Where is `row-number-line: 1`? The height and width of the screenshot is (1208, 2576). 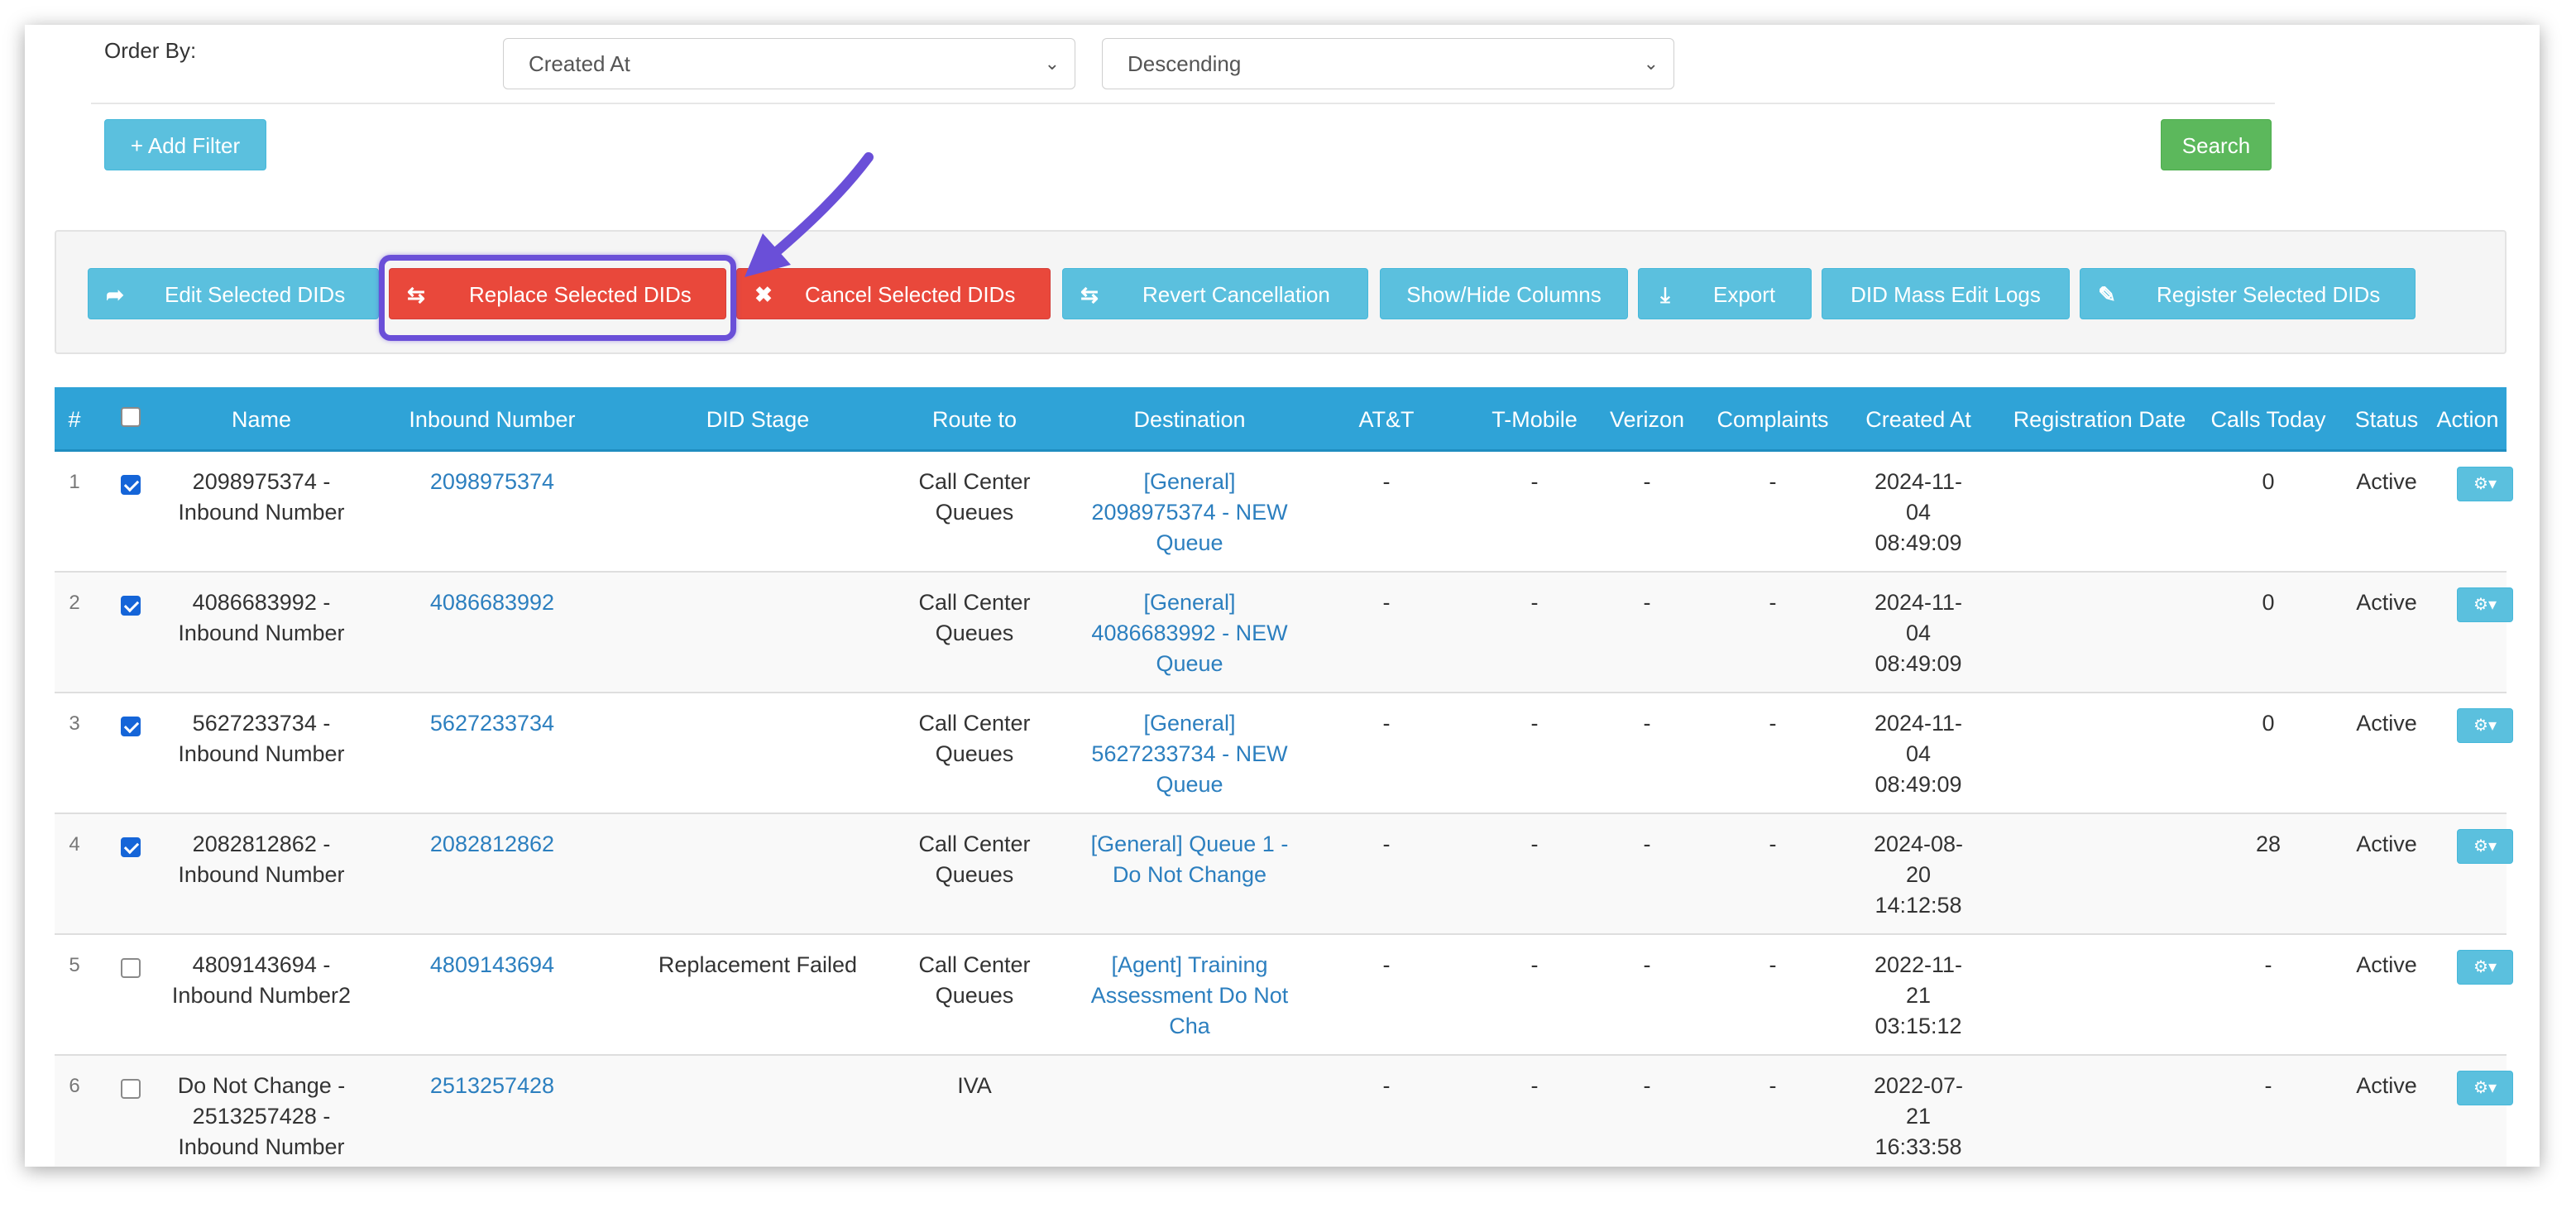
row-number-line: 1 is located at coordinates (75, 482).